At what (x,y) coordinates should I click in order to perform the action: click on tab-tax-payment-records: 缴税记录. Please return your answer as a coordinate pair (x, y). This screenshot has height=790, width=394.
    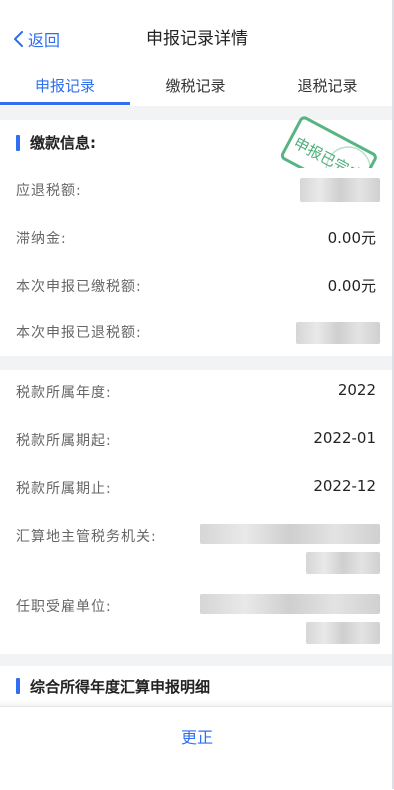
    Looking at the image, I should click on (195, 88).